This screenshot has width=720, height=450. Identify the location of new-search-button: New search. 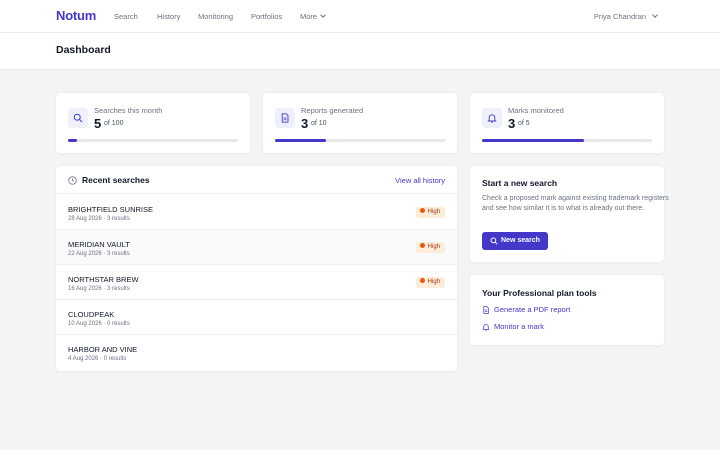
(515, 241).